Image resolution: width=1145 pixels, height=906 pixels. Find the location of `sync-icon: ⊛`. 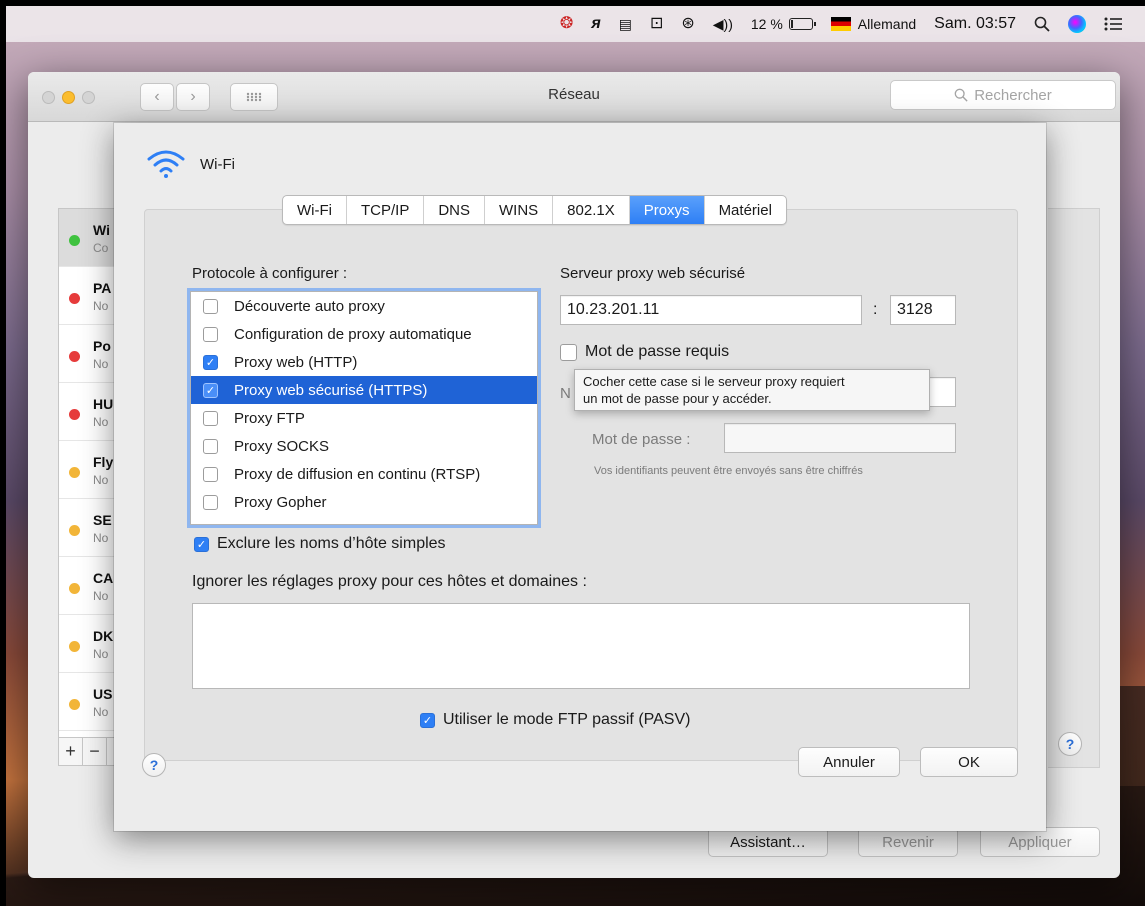

sync-icon: ⊛ is located at coordinates (687, 24).